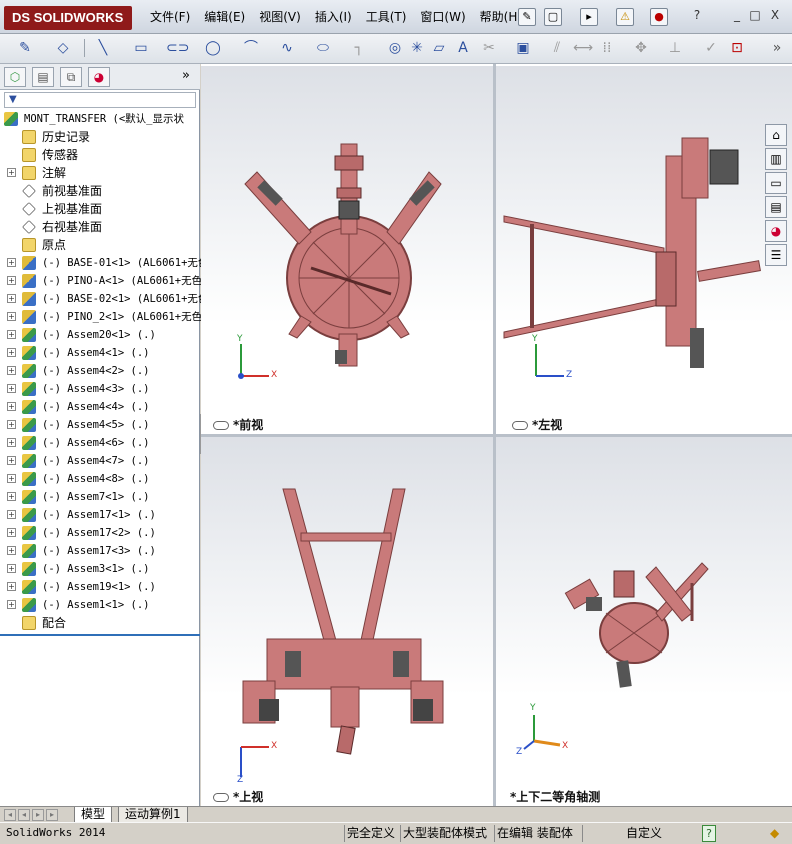  Describe the element at coordinates (287, 48) in the screenshot. I see `spline-icon: ∿` at that location.